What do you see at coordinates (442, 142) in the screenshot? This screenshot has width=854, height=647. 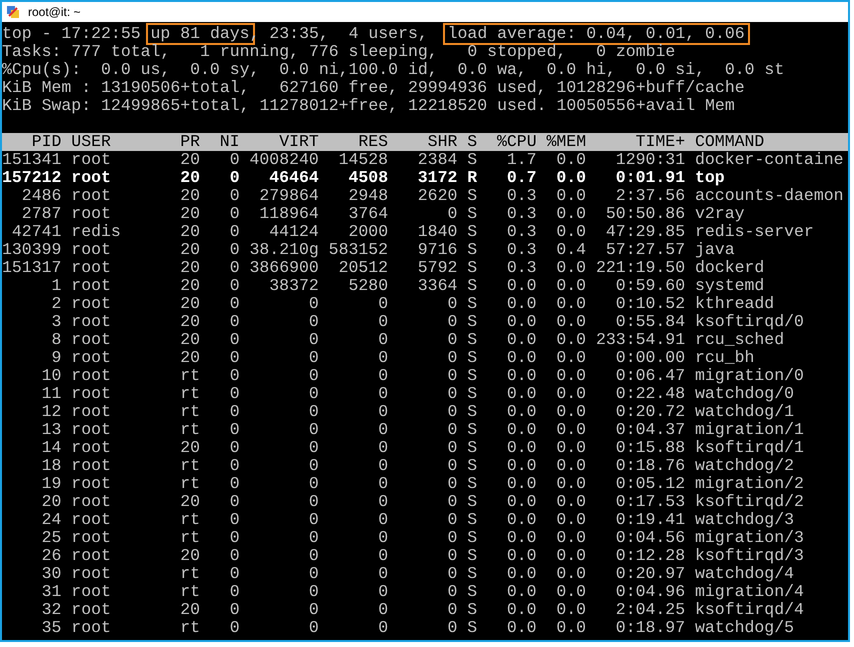 I see `column-header: SHR` at bounding box center [442, 142].